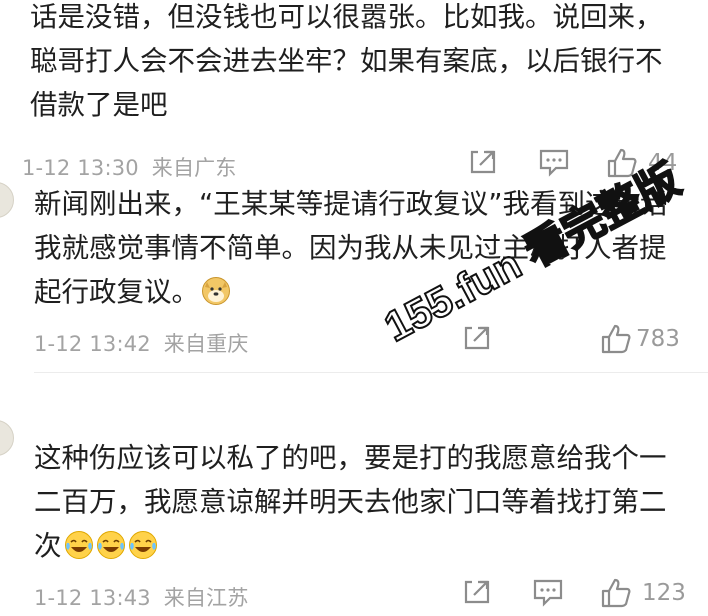 The height and width of the screenshot is (616, 708). Describe the element at coordinates (92, 344) in the screenshot. I see `time-text: 1-12 13:42` at that location.